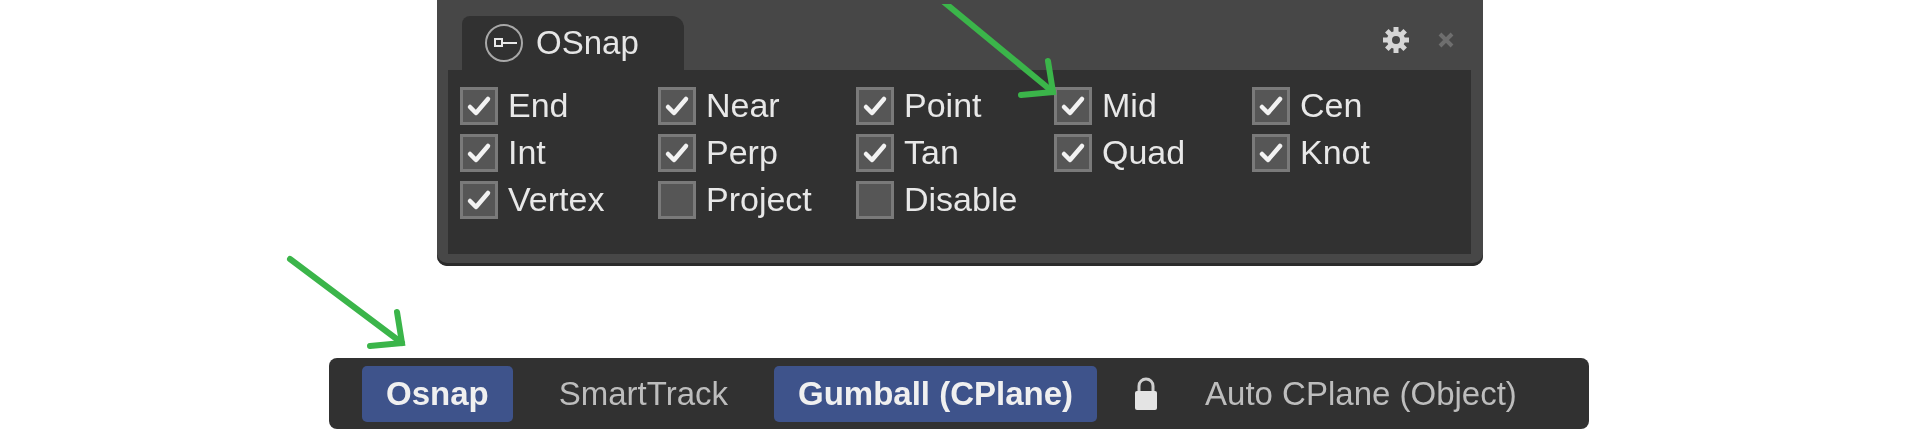 The image size is (1920, 430). What do you see at coordinates (1129, 105) in the screenshot?
I see `option-label: Mid` at bounding box center [1129, 105].